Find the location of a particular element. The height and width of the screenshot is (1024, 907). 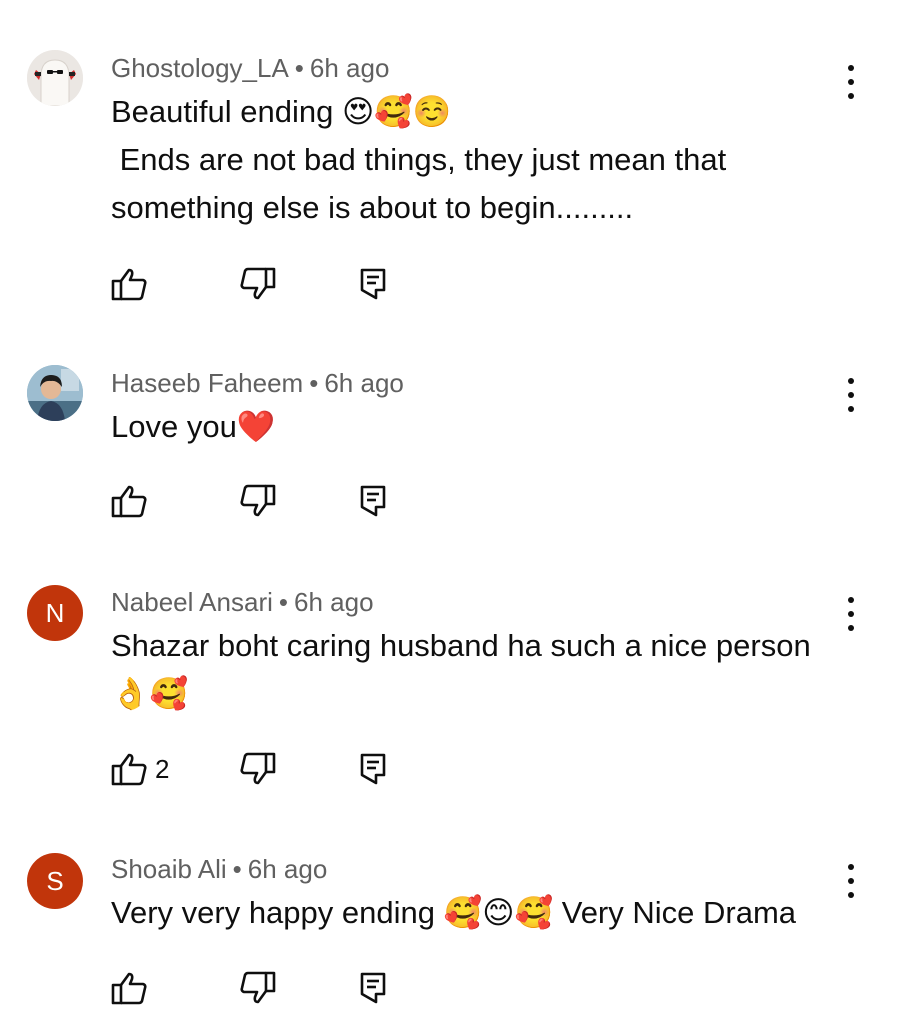

like-button: 2 is located at coordinates (140, 769).